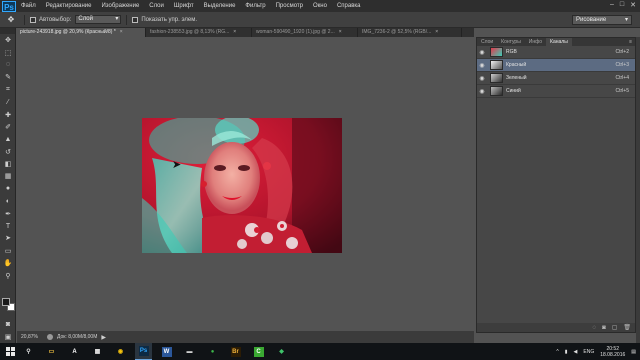 The width and height of the screenshot is (640, 360). I want to click on eraser-tool-icon: ◧, so click(8, 164).